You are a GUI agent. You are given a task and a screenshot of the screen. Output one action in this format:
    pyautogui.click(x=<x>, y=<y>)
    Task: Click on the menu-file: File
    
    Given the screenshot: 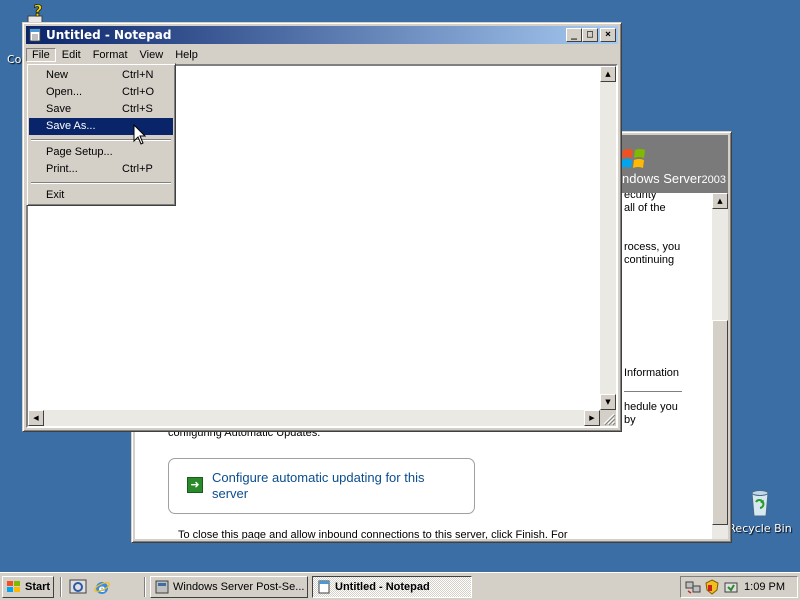 What is the action you would take?
    pyautogui.click(x=41, y=54)
    